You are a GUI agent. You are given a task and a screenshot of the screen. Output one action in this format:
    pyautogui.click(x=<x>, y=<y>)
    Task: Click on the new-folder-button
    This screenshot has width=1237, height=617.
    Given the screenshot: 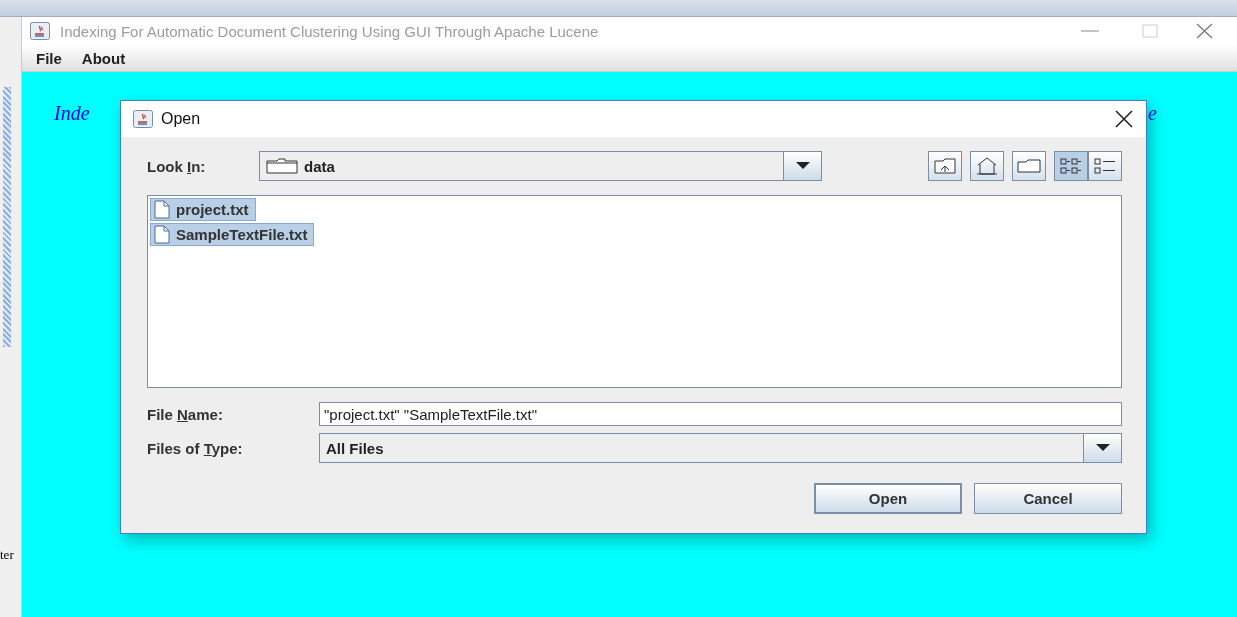 What is the action you would take?
    pyautogui.click(x=1029, y=166)
    